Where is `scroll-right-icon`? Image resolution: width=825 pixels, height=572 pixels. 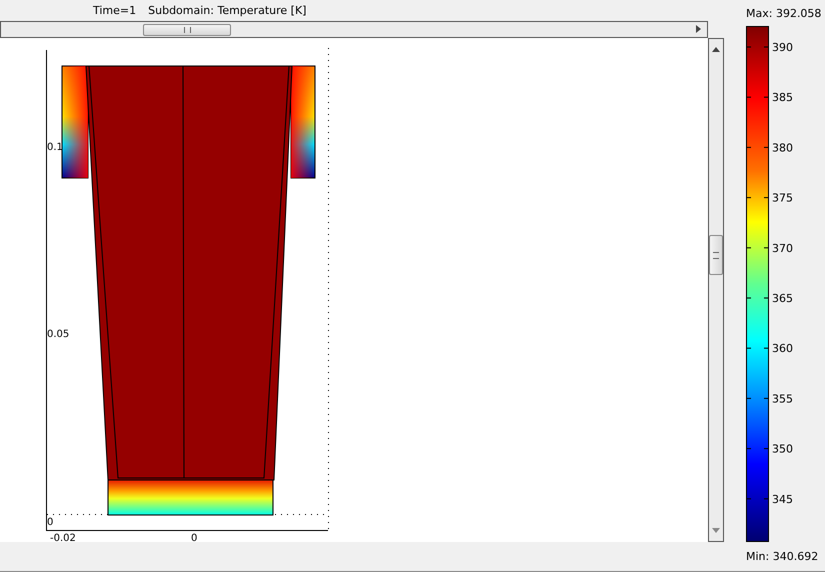 scroll-right-icon is located at coordinates (698, 29).